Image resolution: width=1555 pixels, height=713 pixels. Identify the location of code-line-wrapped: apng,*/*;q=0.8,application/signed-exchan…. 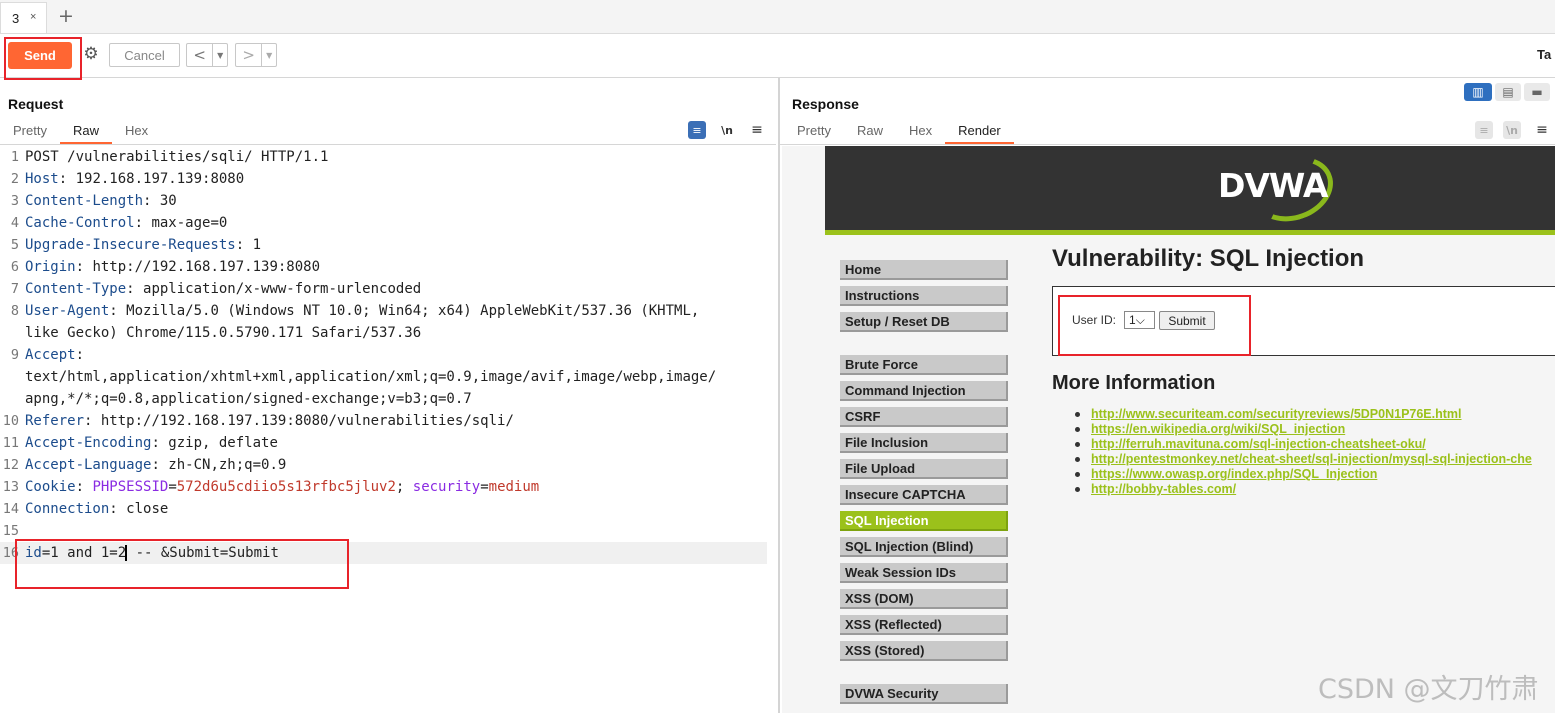
(248, 399).